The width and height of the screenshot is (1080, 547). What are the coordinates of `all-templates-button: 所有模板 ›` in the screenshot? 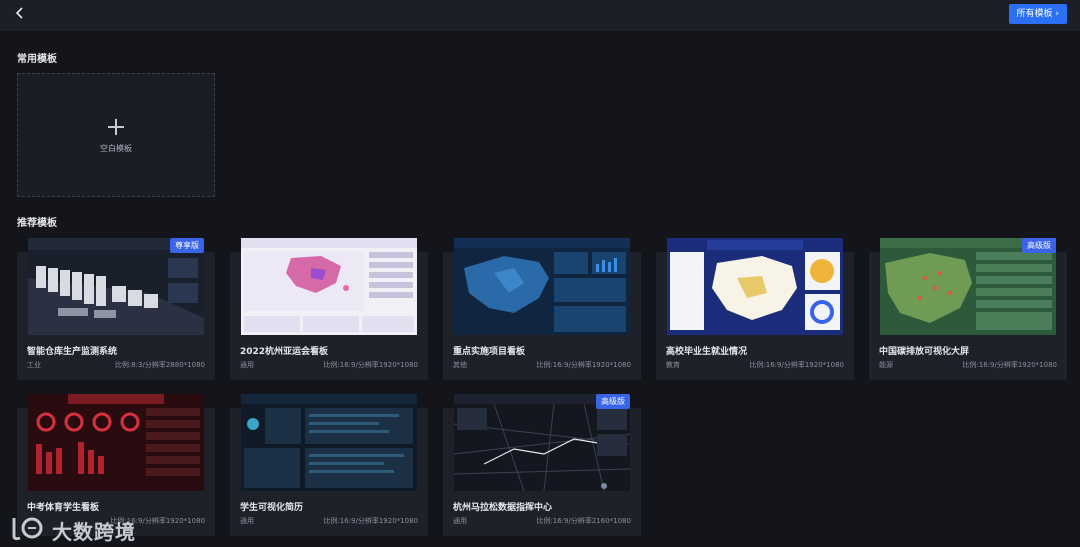 It's located at (1037, 14).